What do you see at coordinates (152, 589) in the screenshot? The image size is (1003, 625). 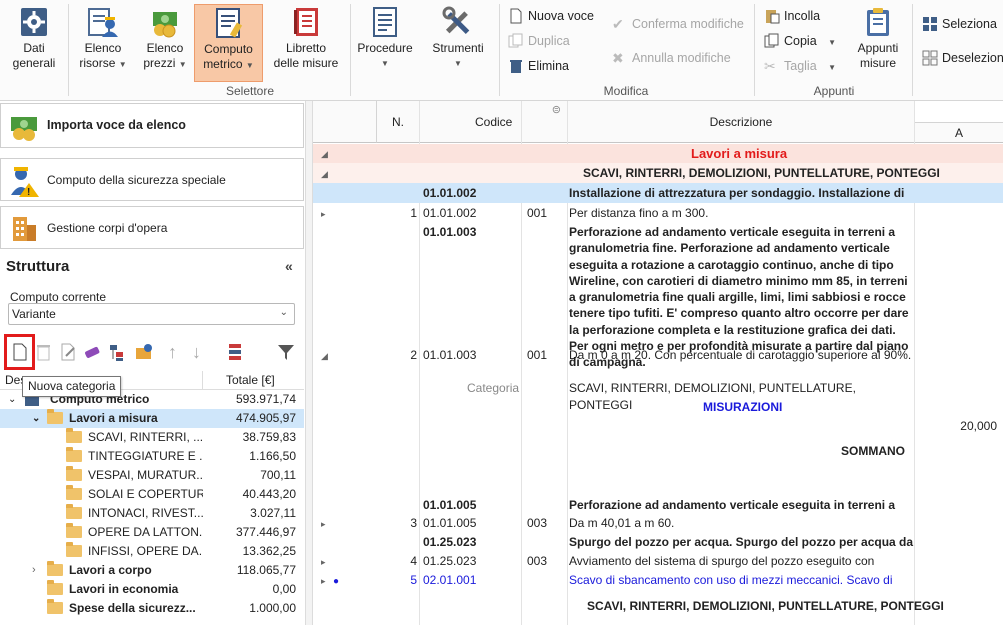 I see `tree-row-lavori-economia: Lavori in economia 0,00` at bounding box center [152, 589].